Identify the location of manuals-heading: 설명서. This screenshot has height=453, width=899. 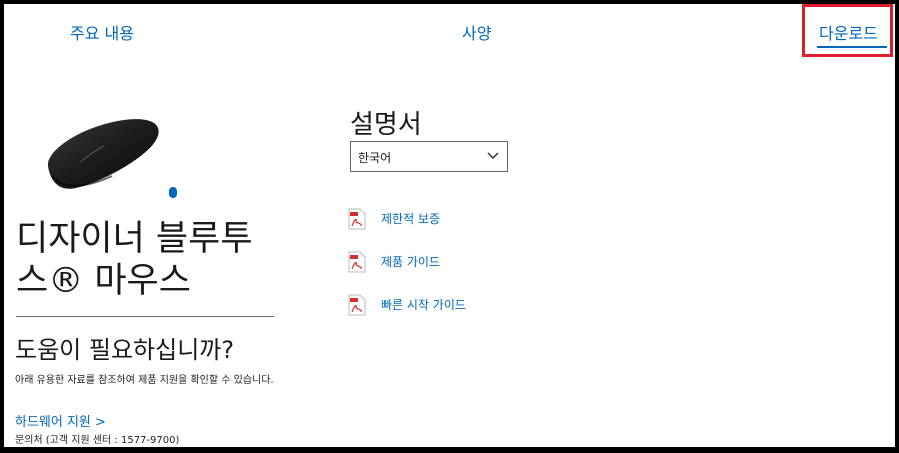
(386, 125).